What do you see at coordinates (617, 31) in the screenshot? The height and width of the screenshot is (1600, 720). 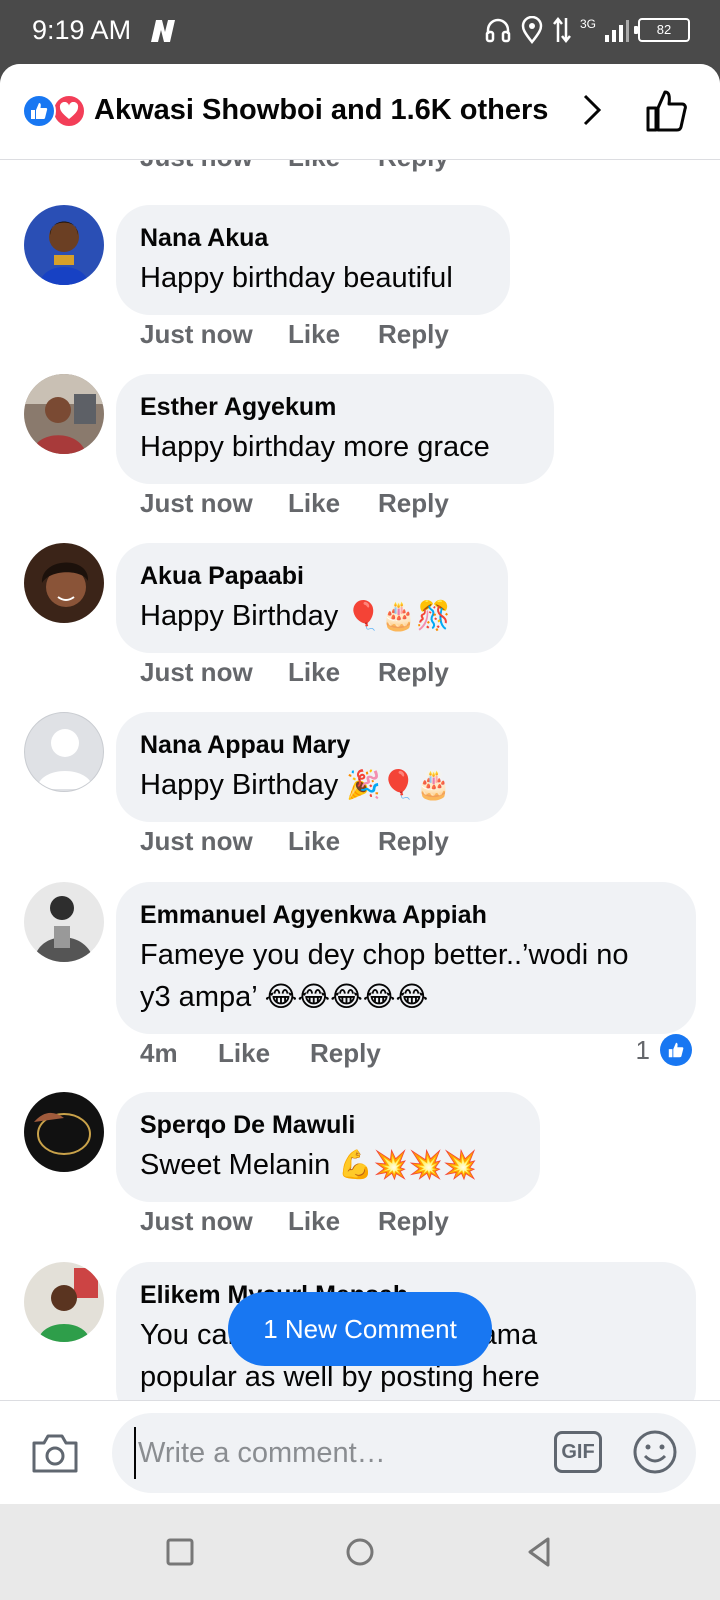 I see `signal-icon` at bounding box center [617, 31].